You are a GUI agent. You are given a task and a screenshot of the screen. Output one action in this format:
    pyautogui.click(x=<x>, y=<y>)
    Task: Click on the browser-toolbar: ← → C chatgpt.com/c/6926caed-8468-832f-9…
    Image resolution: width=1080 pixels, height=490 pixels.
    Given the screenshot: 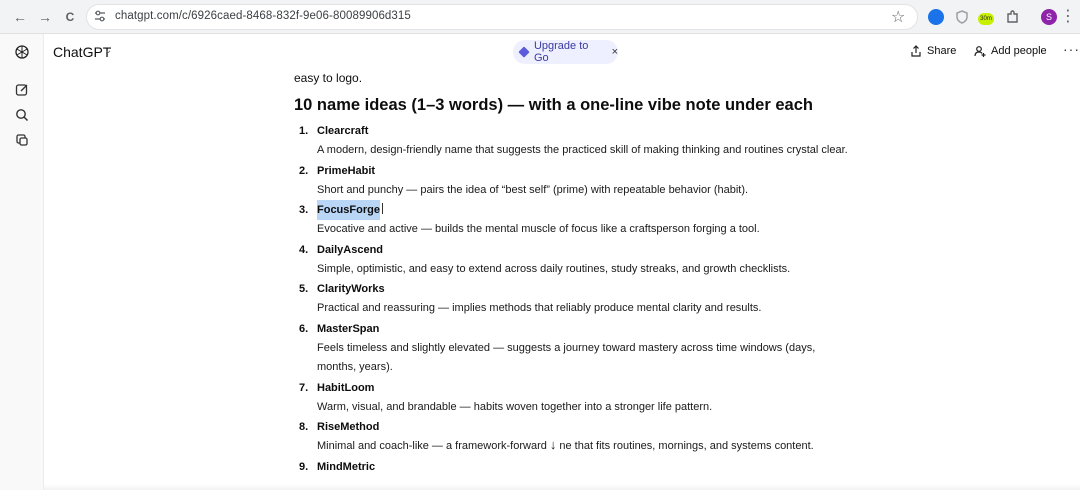 What is the action you would take?
    pyautogui.click(x=540, y=17)
    